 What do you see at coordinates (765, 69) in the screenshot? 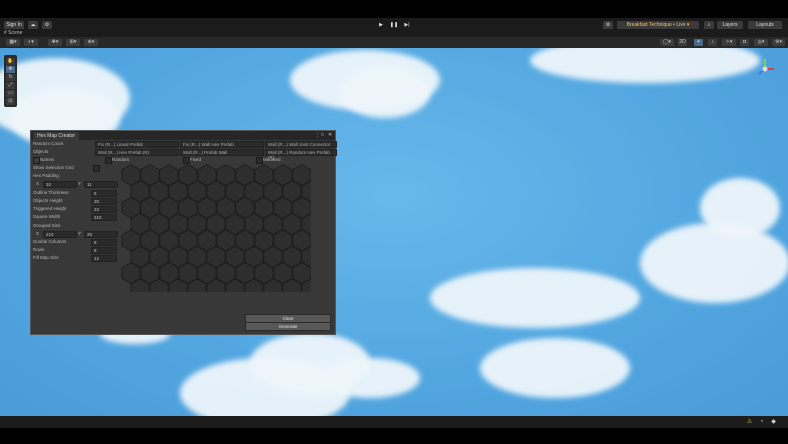
I see `orientation-gizmo` at bounding box center [765, 69].